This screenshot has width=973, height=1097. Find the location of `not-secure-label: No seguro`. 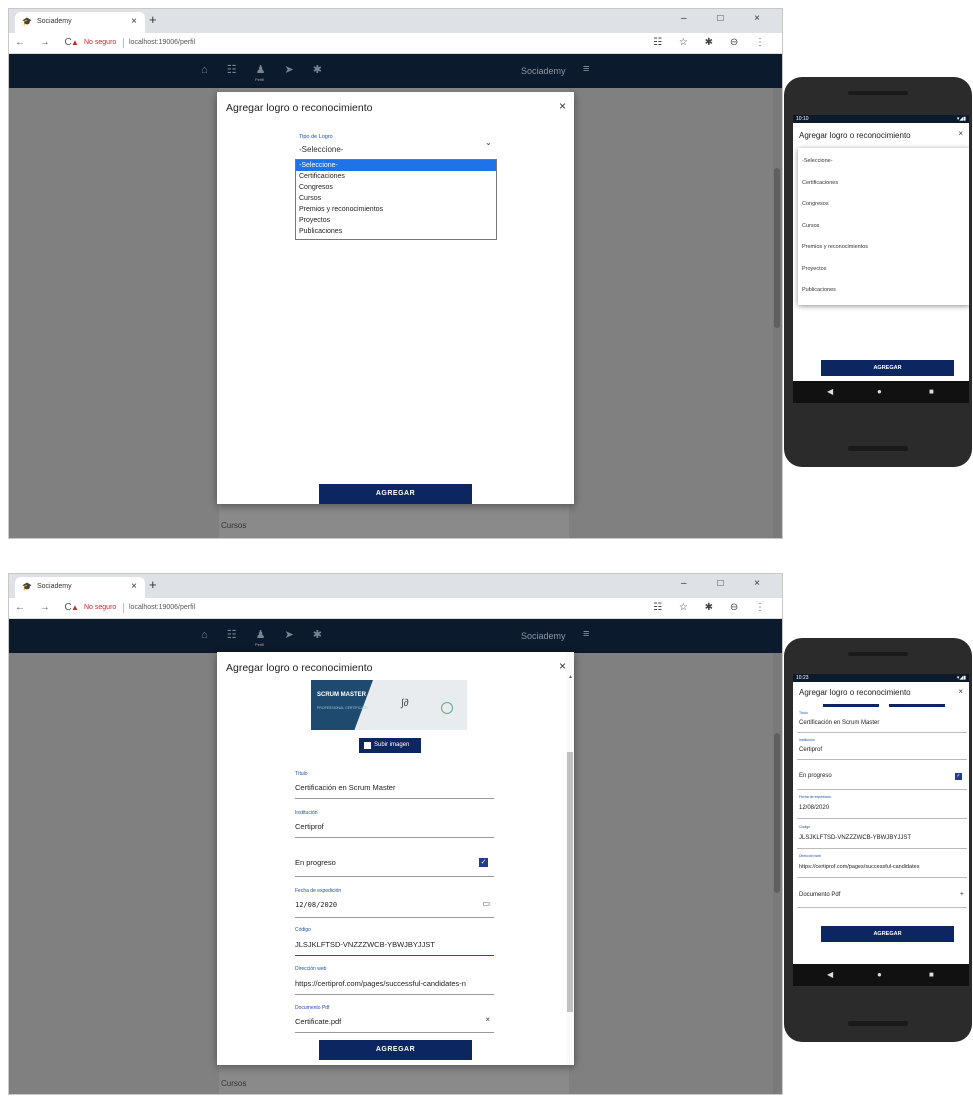

not-secure-label: No seguro is located at coordinates (100, 607).